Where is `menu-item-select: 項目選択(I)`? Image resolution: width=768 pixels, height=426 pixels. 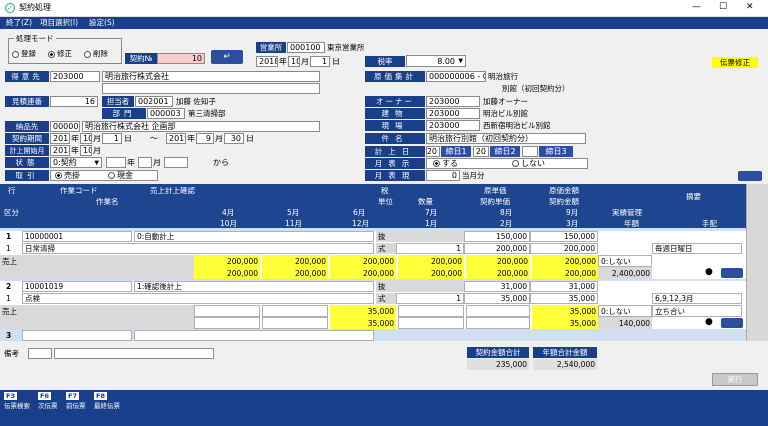
menu-item-select: 項目選択(I) is located at coordinates (59, 23).